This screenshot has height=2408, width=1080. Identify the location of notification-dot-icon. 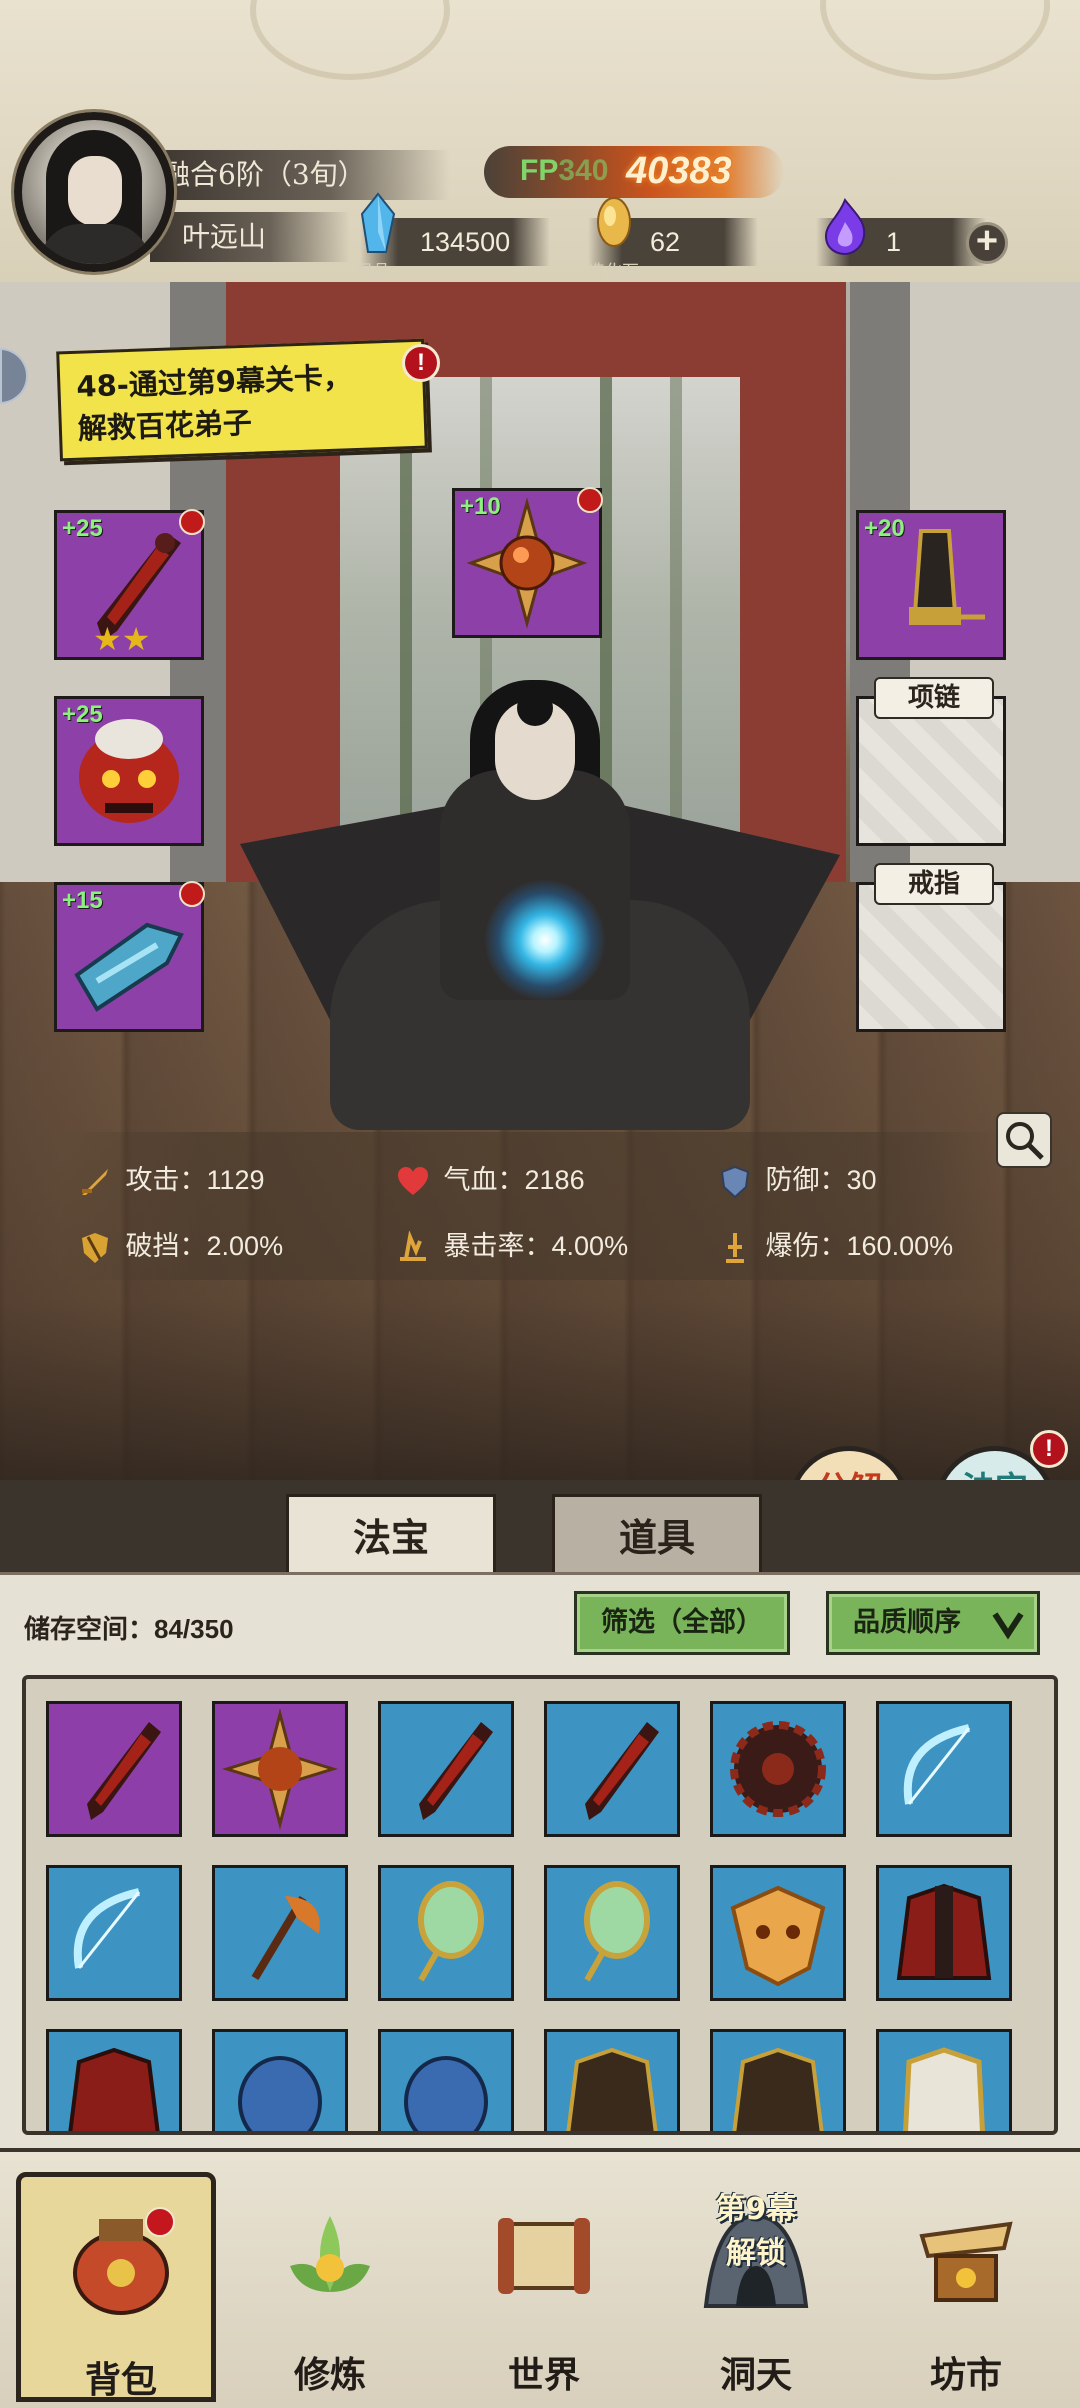
(160, 2222).